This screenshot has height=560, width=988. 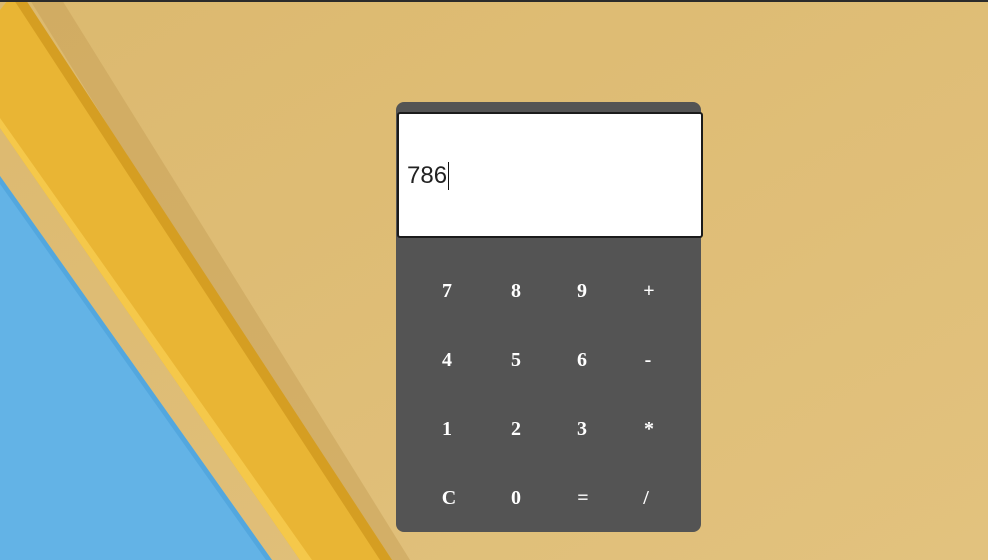 What do you see at coordinates (583, 498) in the screenshot?
I see `key-equals: =` at bounding box center [583, 498].